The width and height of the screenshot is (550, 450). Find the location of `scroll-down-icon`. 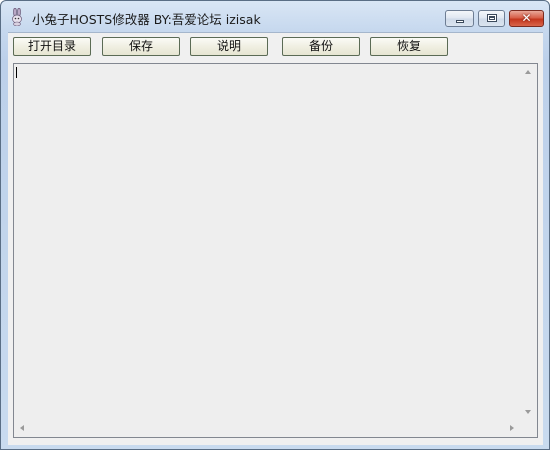

scroll-down-icon is located at coordinates (528, 412).